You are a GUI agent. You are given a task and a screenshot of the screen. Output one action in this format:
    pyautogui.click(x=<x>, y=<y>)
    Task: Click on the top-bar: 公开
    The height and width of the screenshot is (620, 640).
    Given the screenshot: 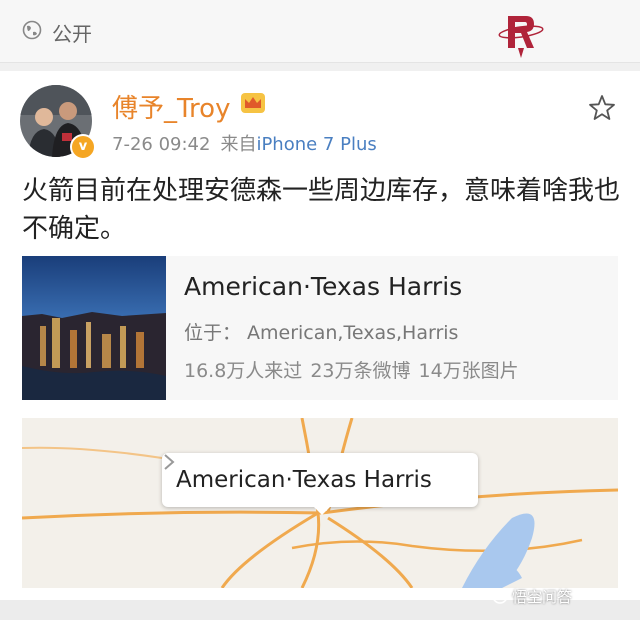 What is the action you would take?
    pyautogui.click(x=320, y=31)
    